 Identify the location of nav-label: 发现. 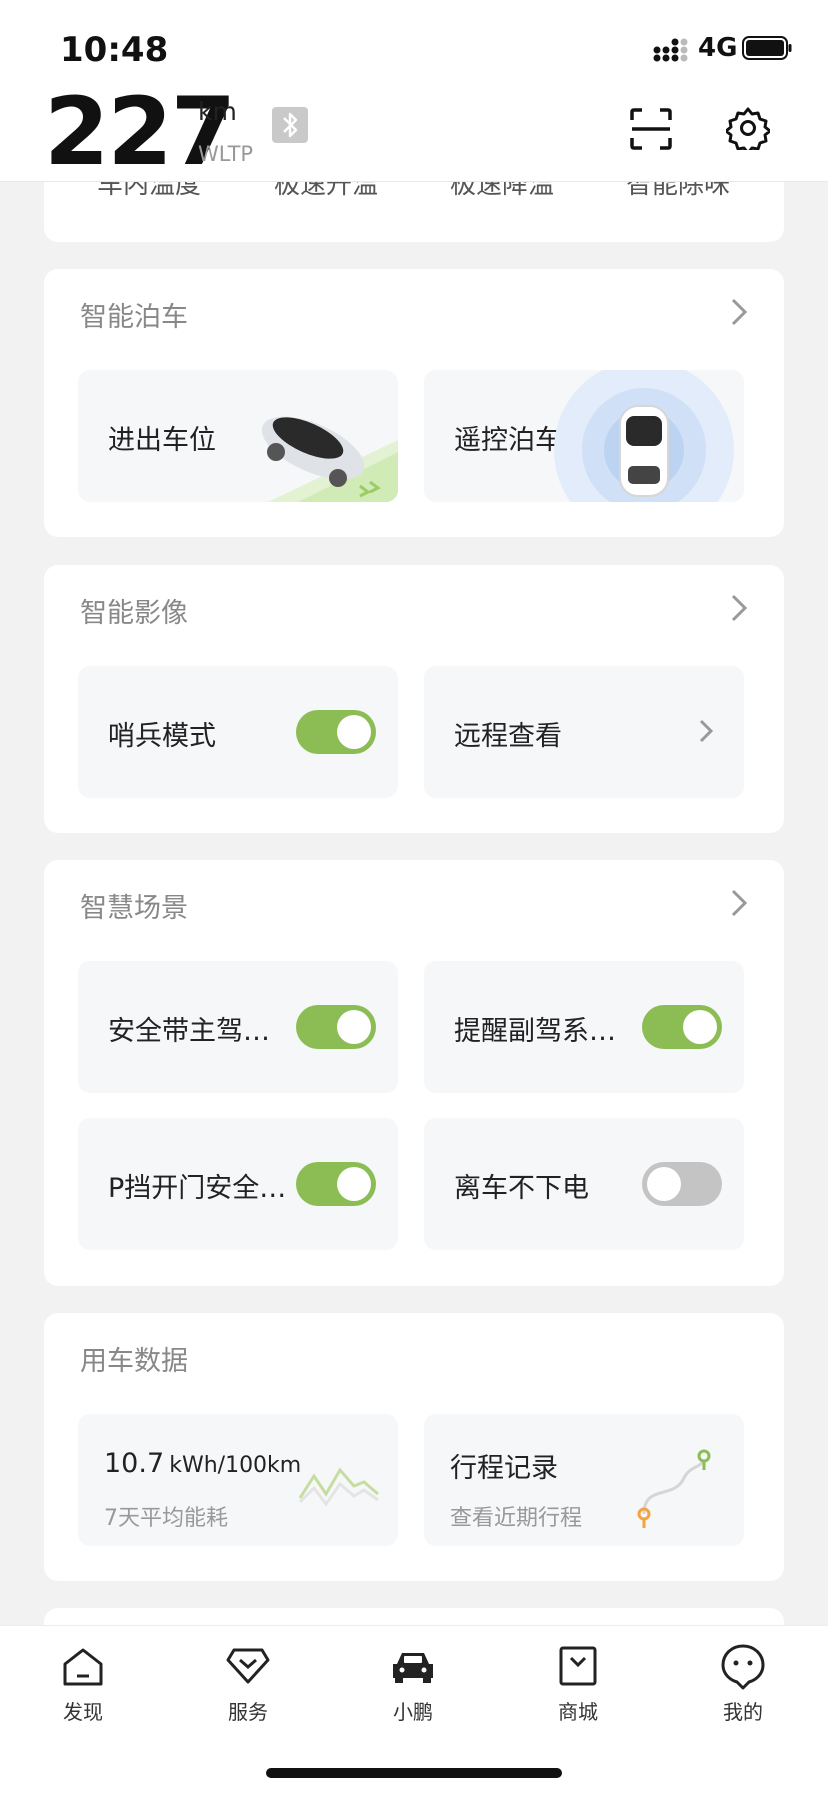
(83, 1712).